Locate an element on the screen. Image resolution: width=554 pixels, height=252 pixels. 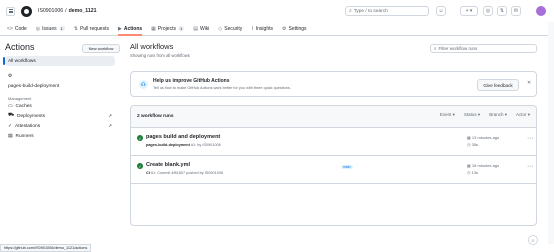
tab-icon: <> is located at coordinates (10, 28).